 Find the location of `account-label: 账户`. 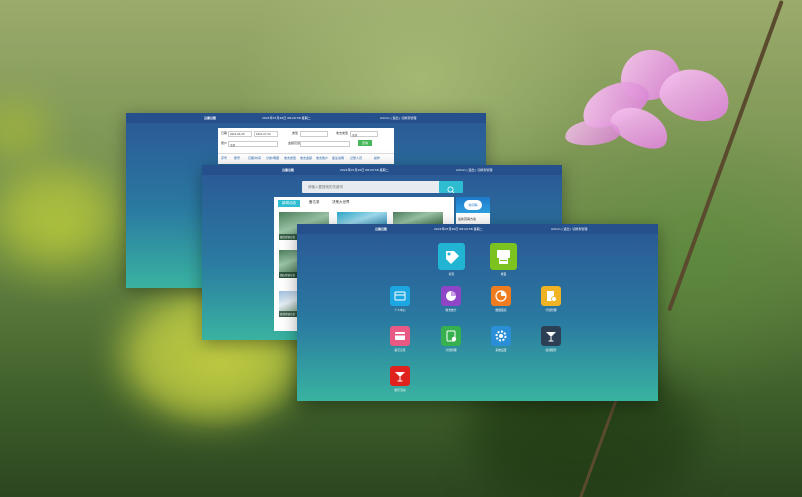

account-label: 账户 is located at coordinates (224, 143).